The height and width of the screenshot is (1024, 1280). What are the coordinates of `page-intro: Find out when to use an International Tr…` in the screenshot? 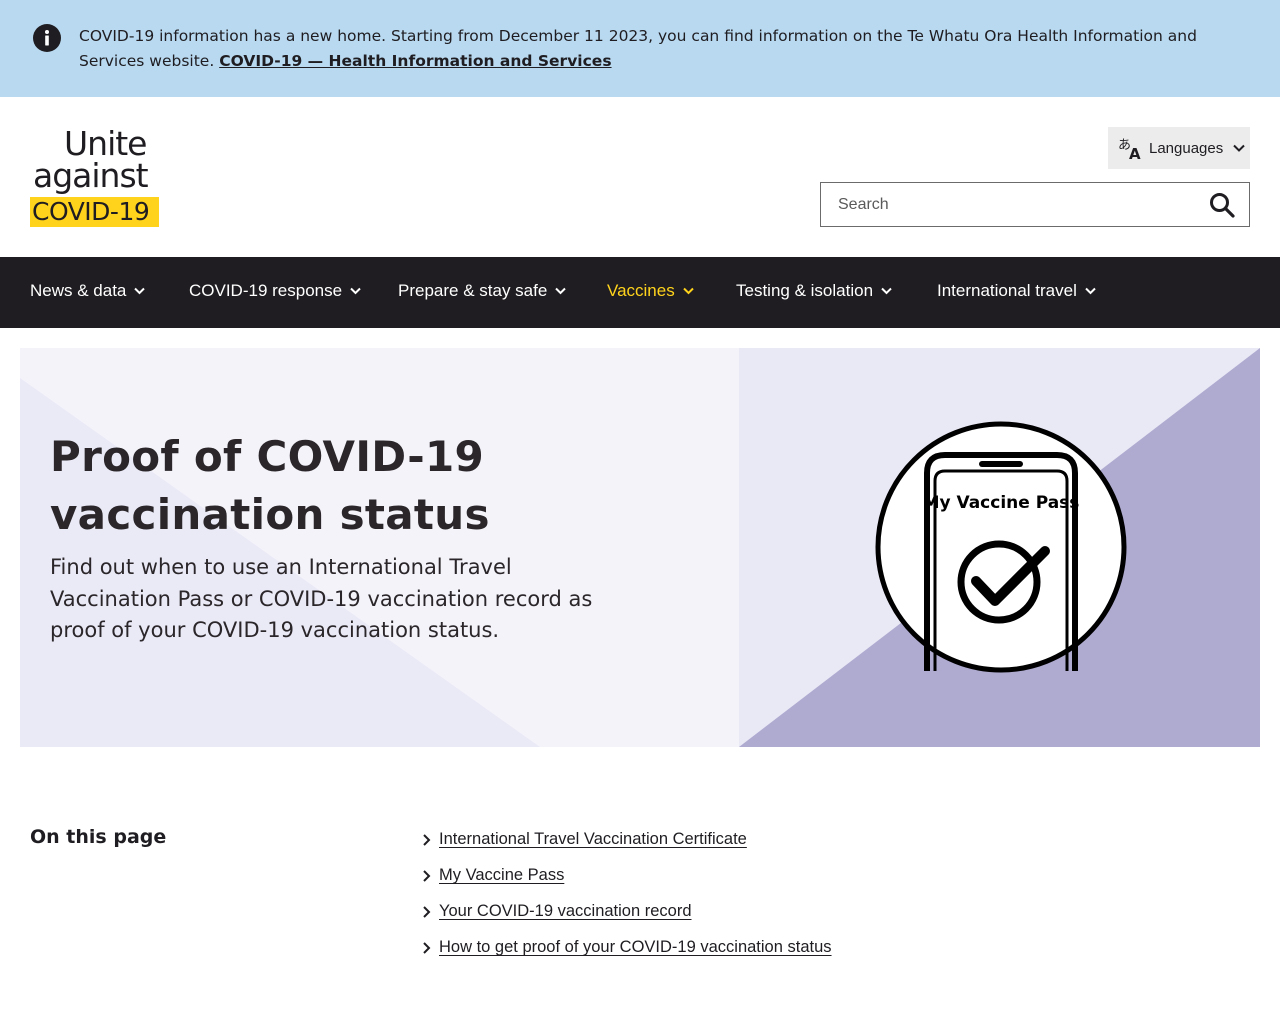 It's located at (321, 598).